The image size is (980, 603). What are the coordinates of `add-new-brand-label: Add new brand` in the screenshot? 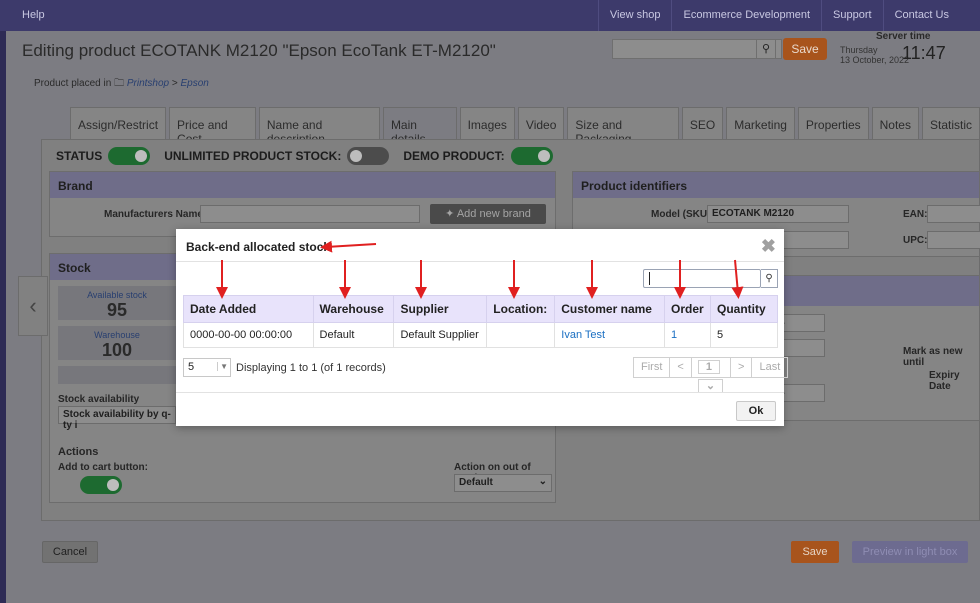 It's located at (493, 214).